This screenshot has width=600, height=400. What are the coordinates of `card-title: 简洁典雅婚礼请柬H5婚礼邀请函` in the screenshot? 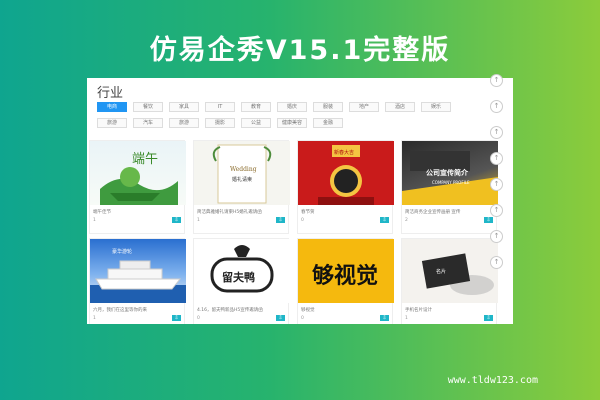 It's located at (229, 212).